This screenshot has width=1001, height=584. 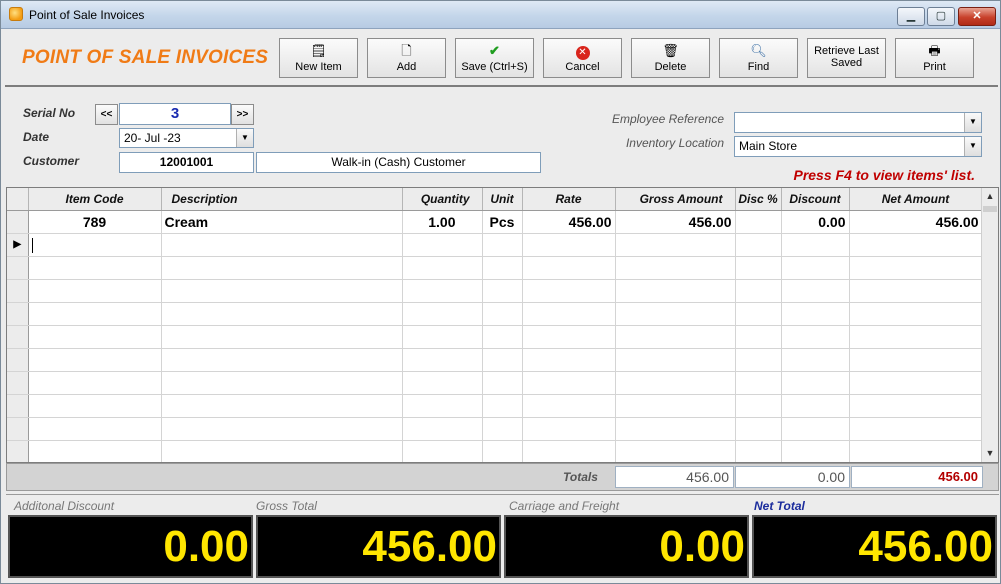 What do you see at coordinates (989, 325) in the screenshot?
I see `grid-vertical-scrollbar: ▲ ▼` at bounding box center [989, 325].